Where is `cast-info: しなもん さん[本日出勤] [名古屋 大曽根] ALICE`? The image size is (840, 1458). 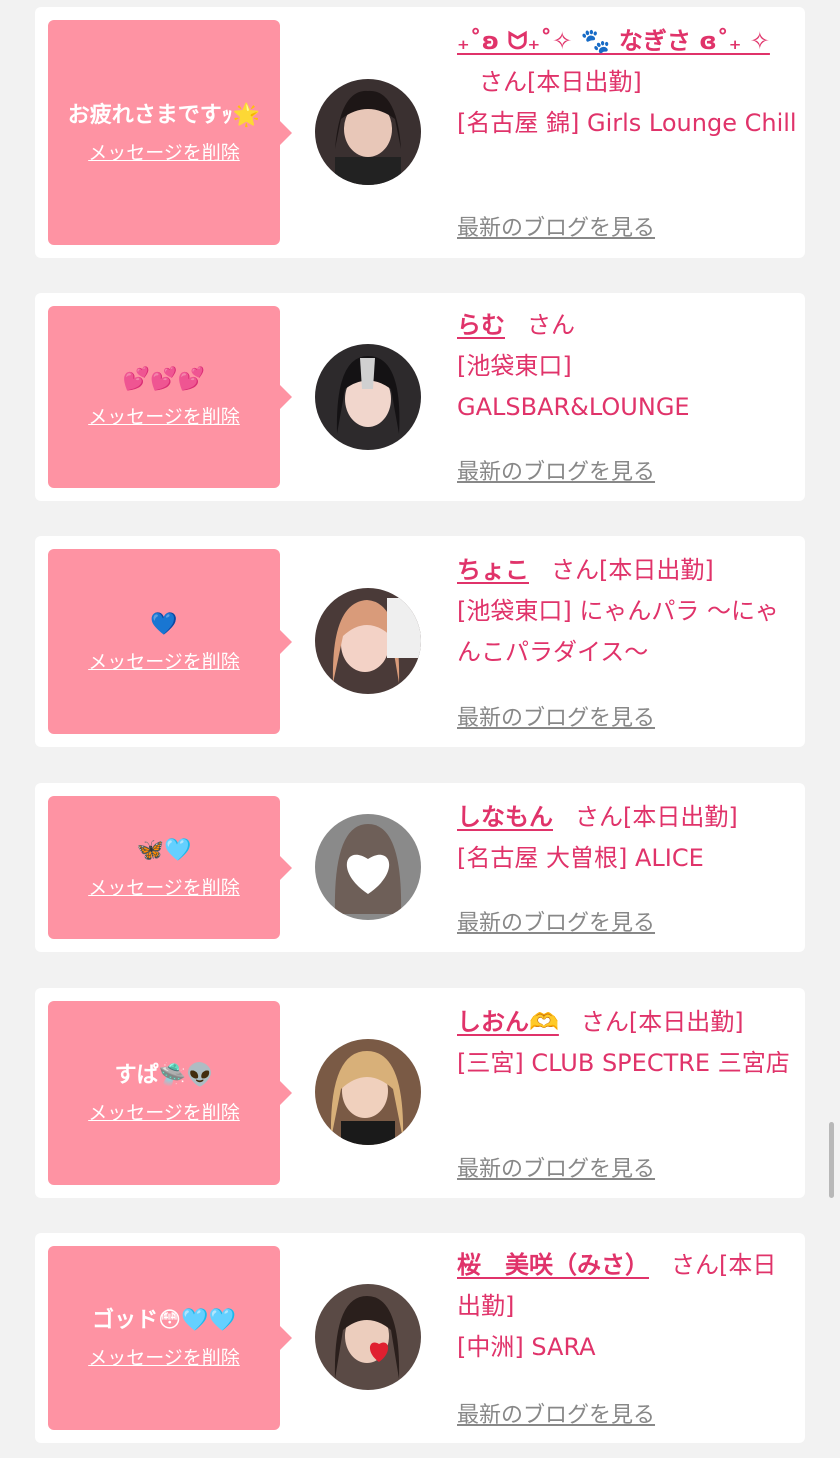 cast-info: しなもん さん[本日出勤] [名古屋 大曽根] ALICE is located at coordinates (628, 838).